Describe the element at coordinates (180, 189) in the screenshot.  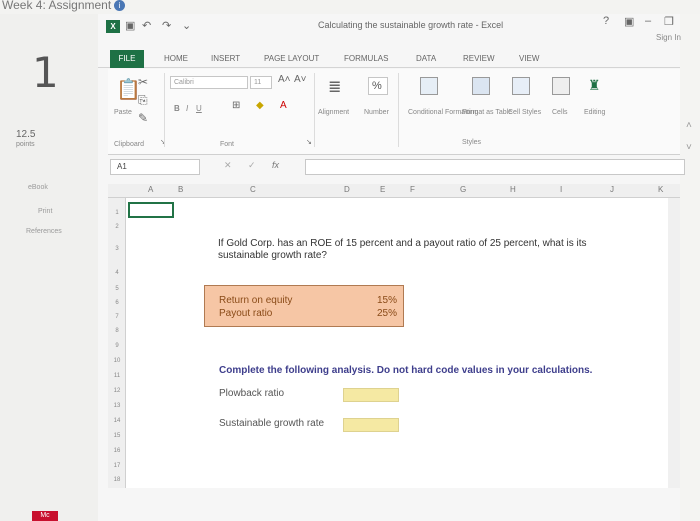
I see `column-header: B` at that location.